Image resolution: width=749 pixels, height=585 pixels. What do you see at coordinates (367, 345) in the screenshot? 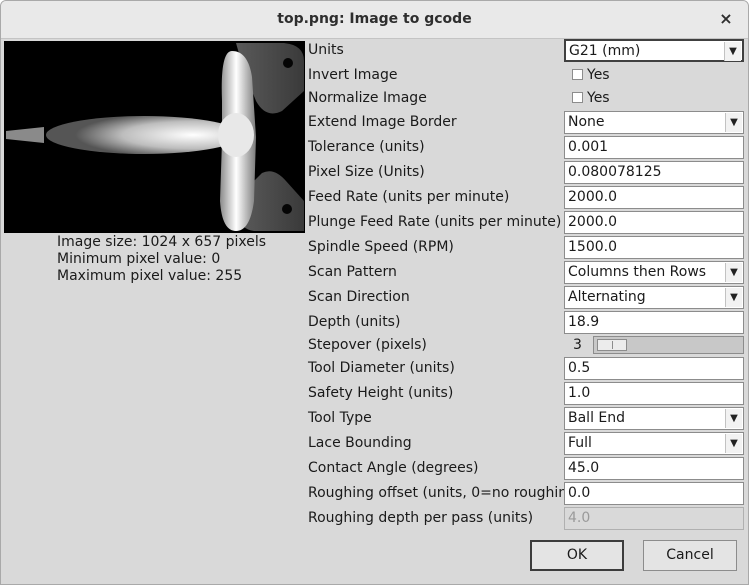
I see `stepover-label: Stepover (pixels)` at bounding box center [367, 345].